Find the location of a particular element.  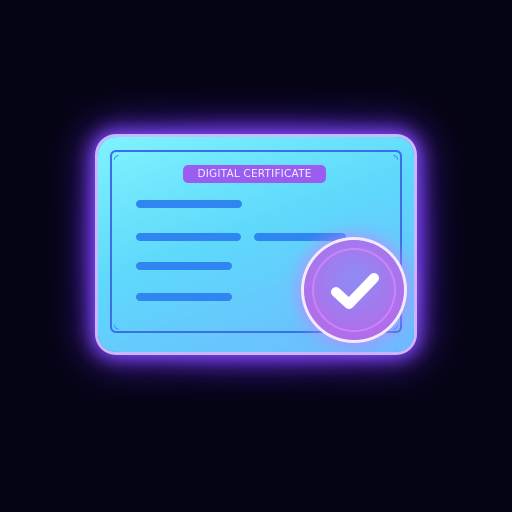

verified-badge is located at coordinates (354, 290).